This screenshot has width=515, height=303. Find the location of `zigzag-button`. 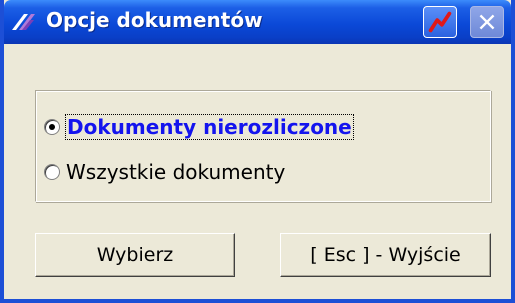

zigzag-button is located at coordinates (440, 22).